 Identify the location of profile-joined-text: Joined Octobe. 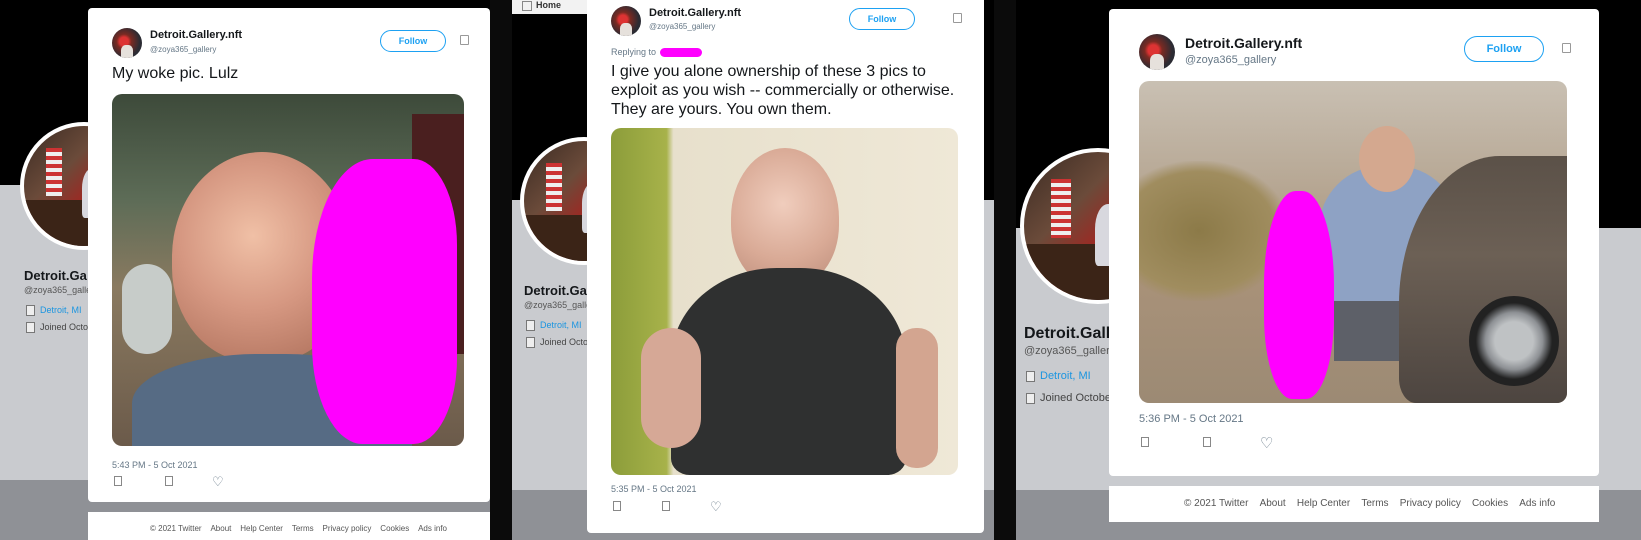
(1075, 398).